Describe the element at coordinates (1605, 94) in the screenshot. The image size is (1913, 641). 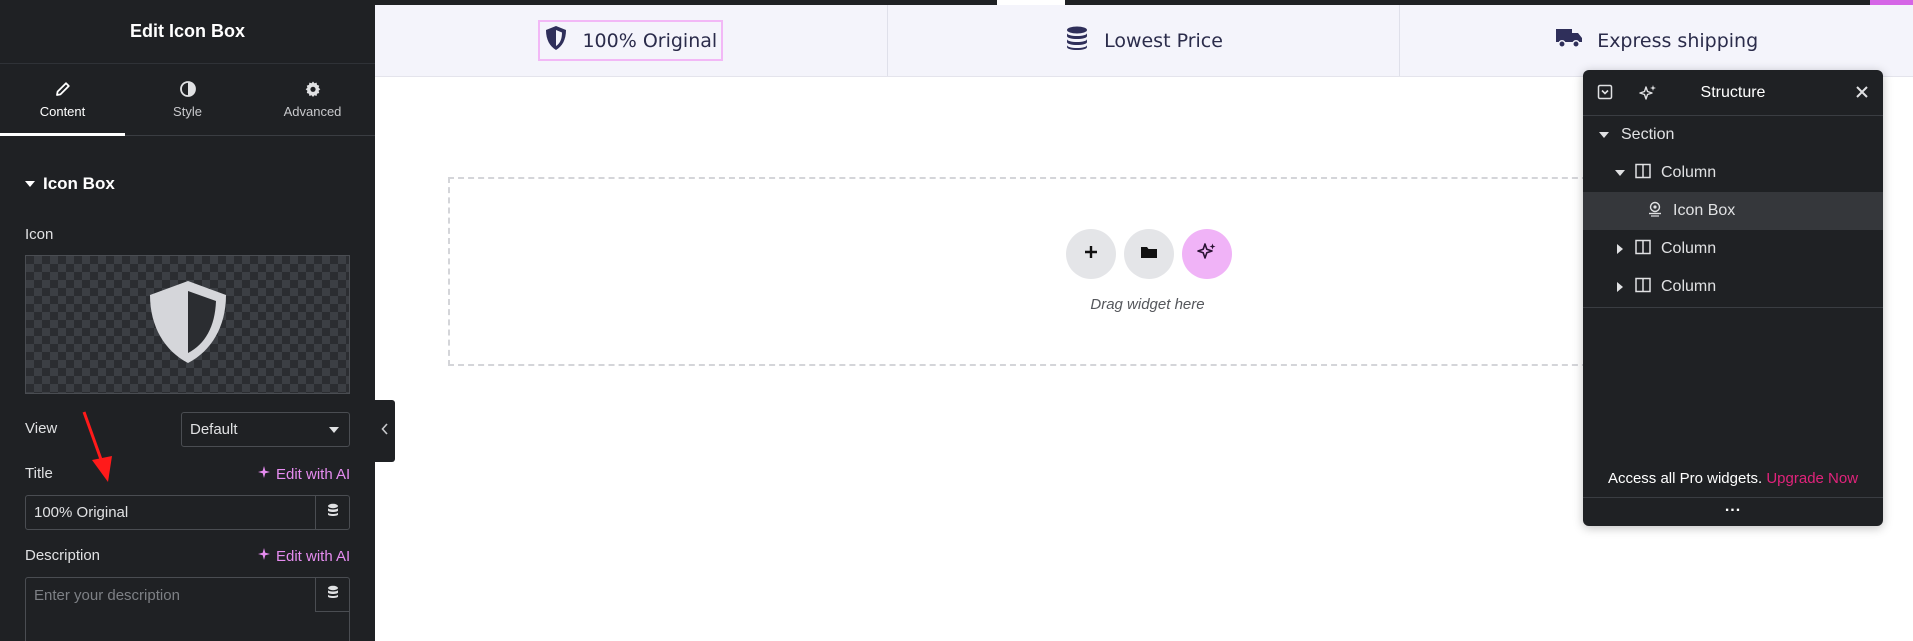
I see `collapse-all-icon` at that location.